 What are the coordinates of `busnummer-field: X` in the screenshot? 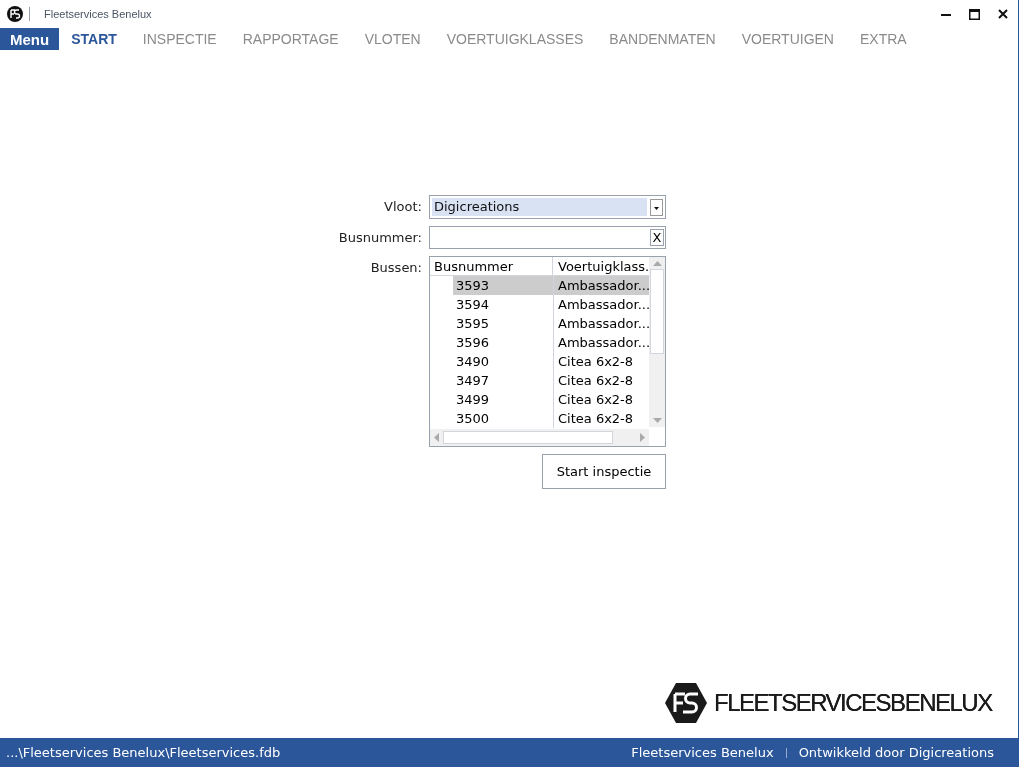 It's located at (547, 237).